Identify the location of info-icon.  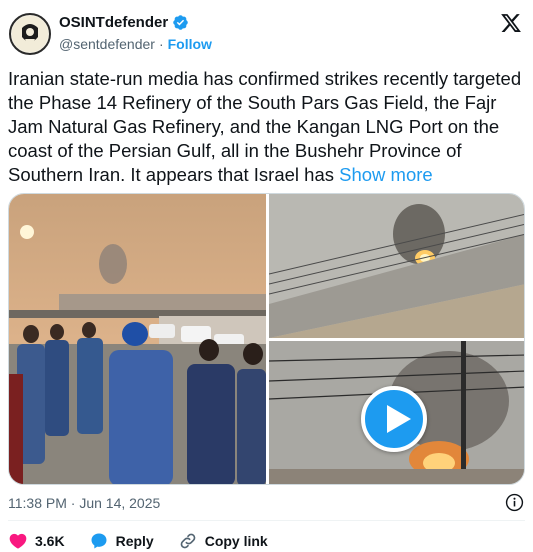
(514, 502).